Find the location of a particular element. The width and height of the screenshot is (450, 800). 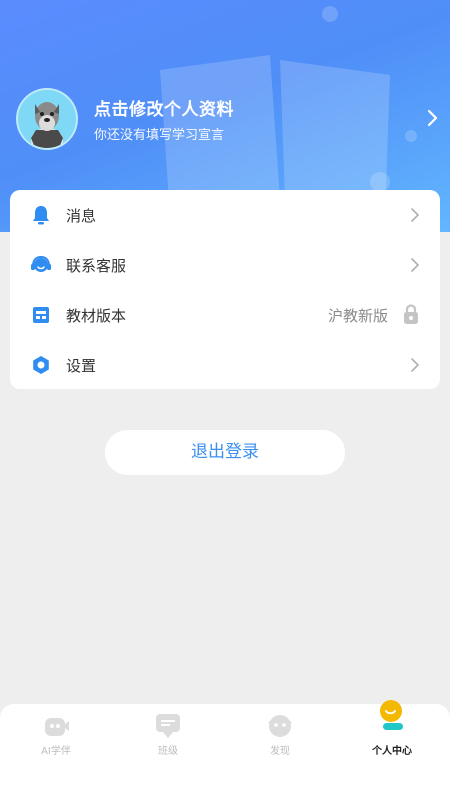

menu-item-customer-service: 联系客服 is located at coordinates (225, 265).